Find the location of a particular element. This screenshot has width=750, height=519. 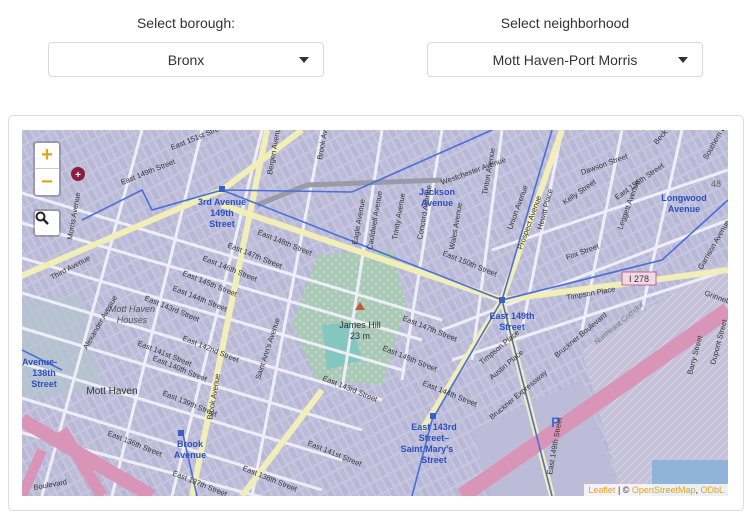

svg-text: James Hill is located at coordinates (360, 325).